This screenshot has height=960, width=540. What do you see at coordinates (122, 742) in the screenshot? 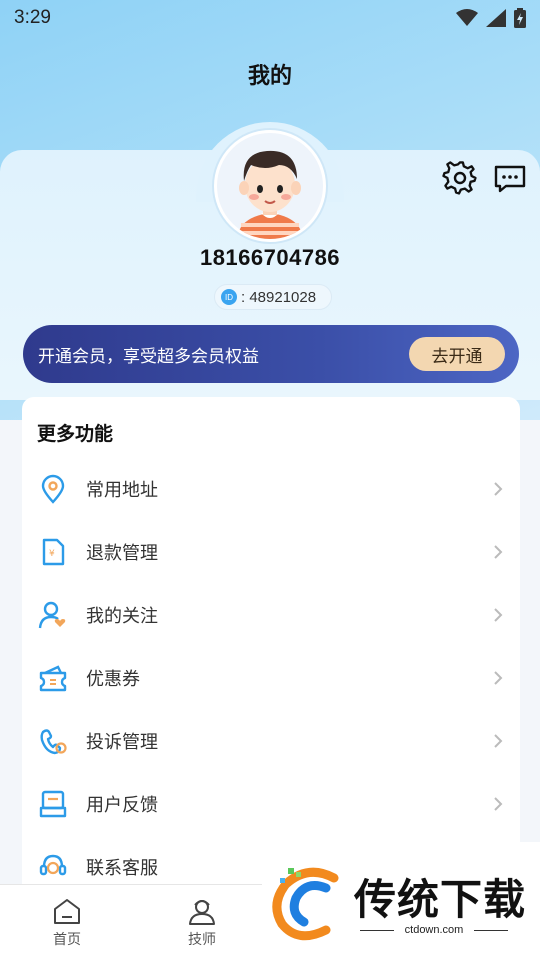
I see `menu-label: 投诉管理` at bounding box center [122, 742].